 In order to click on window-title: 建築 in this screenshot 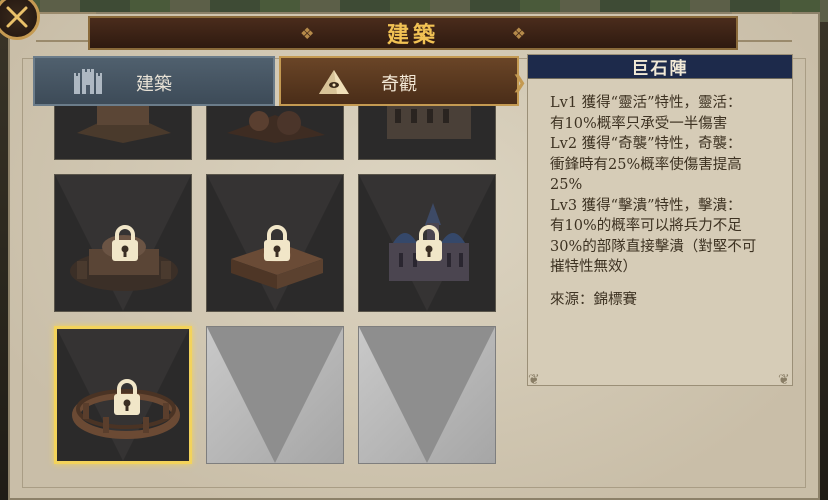, I will do `click(412, 35)`.